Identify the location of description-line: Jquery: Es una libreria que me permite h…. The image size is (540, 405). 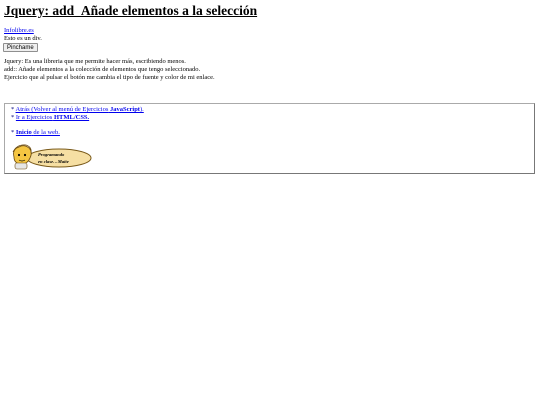
(95, 61).